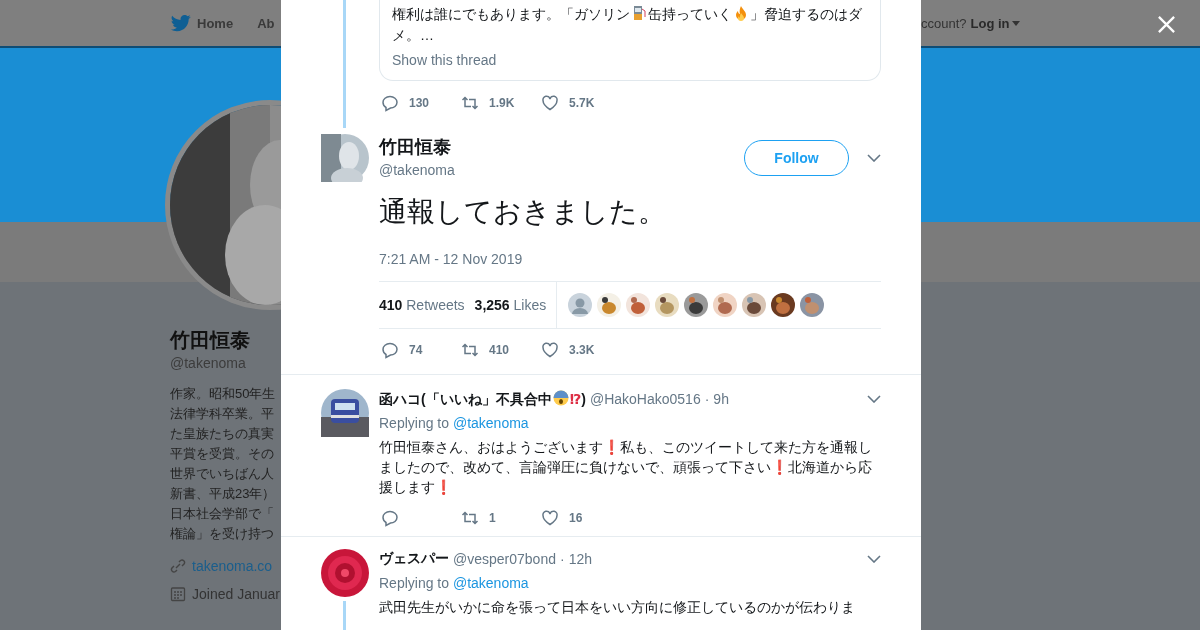  I want to click on bio-line: 平賞を受賞。その, so click(222, 454).